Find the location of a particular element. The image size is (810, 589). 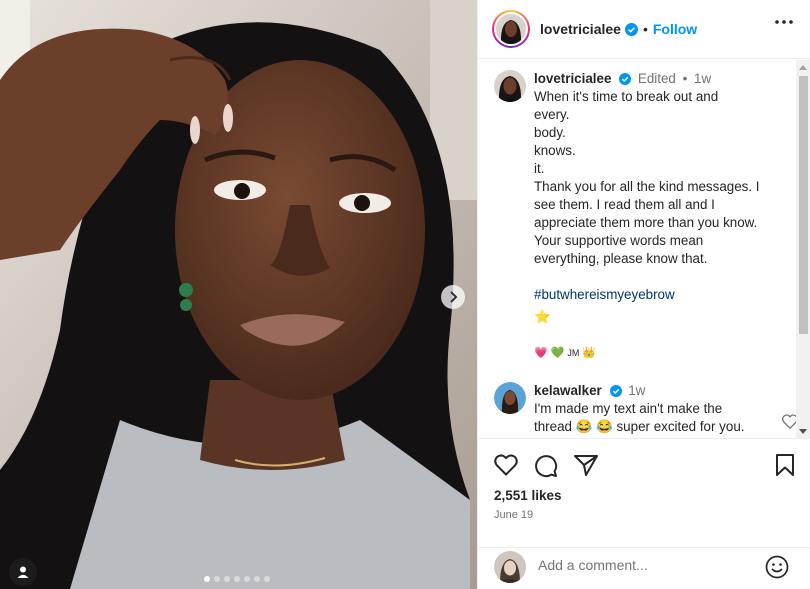

caption-line: Your supportive words mean is located at coordinates (619, 240).